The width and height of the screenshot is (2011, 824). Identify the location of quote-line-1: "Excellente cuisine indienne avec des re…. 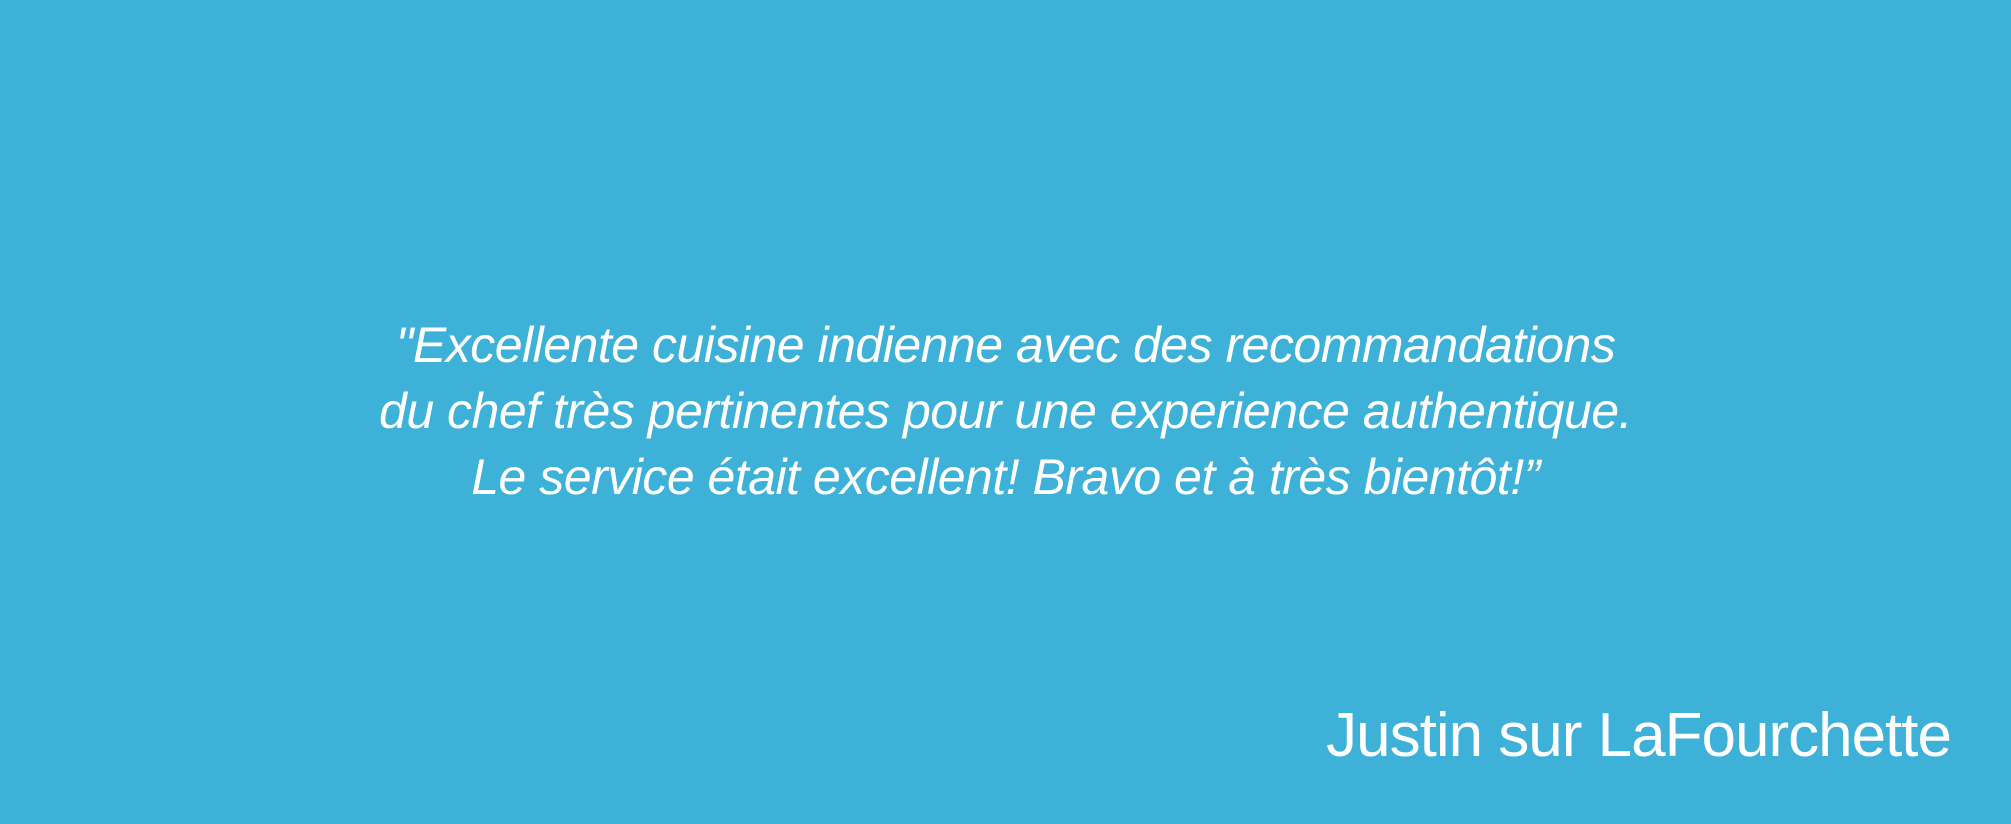
(1005, 345).